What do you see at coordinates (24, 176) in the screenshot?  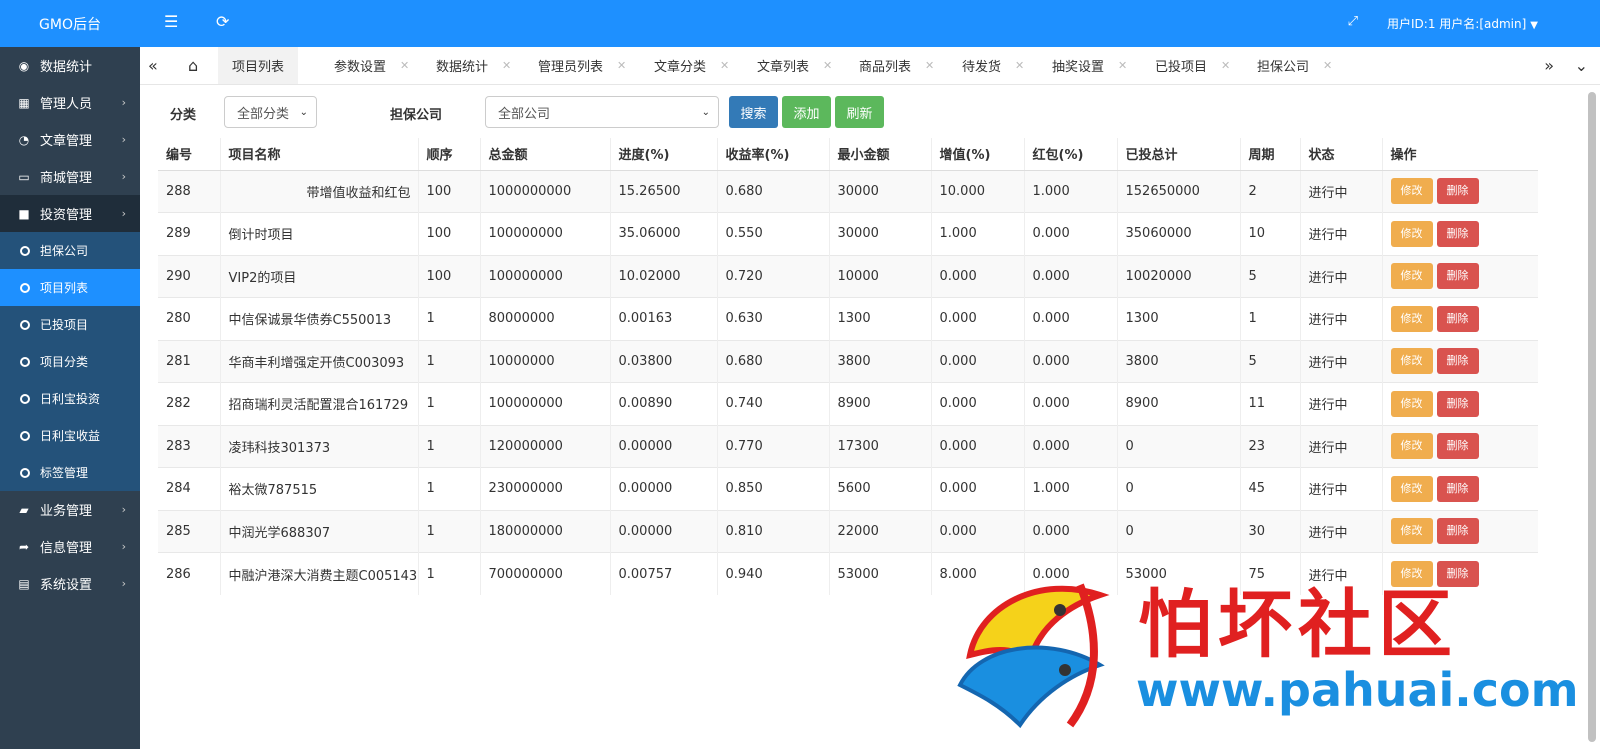 I see `laptop-icon: ▭` at bounding box center [24, 176].